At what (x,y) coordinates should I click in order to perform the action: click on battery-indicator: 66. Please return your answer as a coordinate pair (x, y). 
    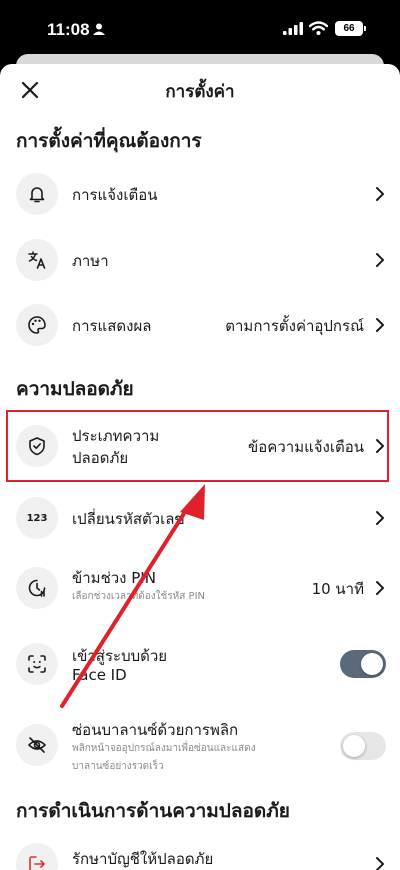
    Looking at the image, I should click on (349, 28).